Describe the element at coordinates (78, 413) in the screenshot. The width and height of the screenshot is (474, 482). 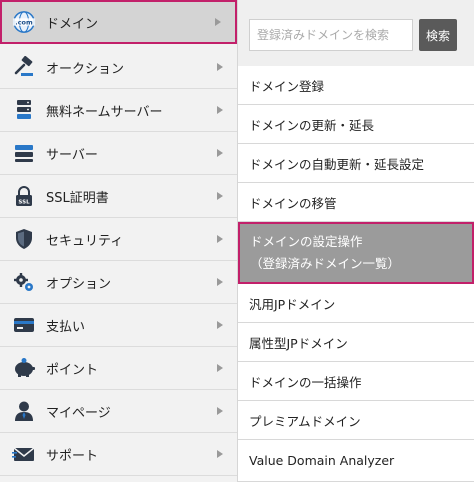
I see `menu-label-mypage: マイページ` at that location.